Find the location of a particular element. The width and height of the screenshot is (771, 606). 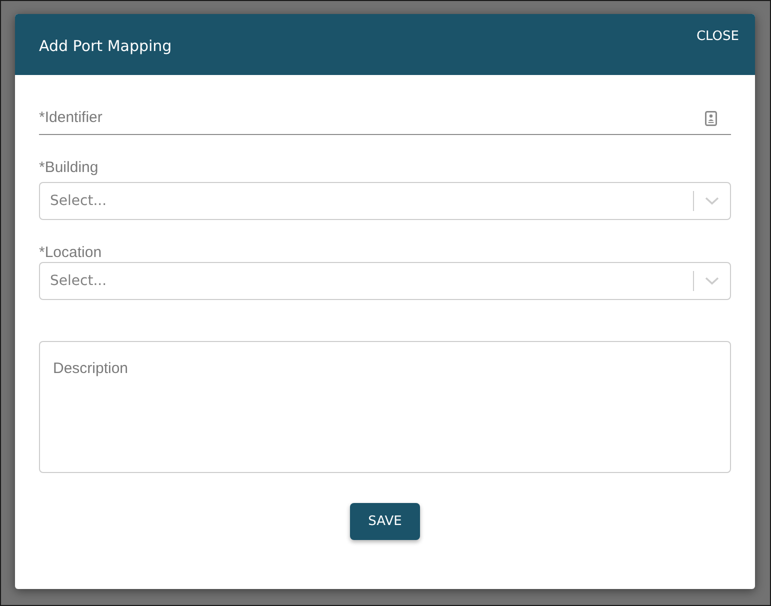

identifier-field: *Identifier is located at coordinates (385, 118).